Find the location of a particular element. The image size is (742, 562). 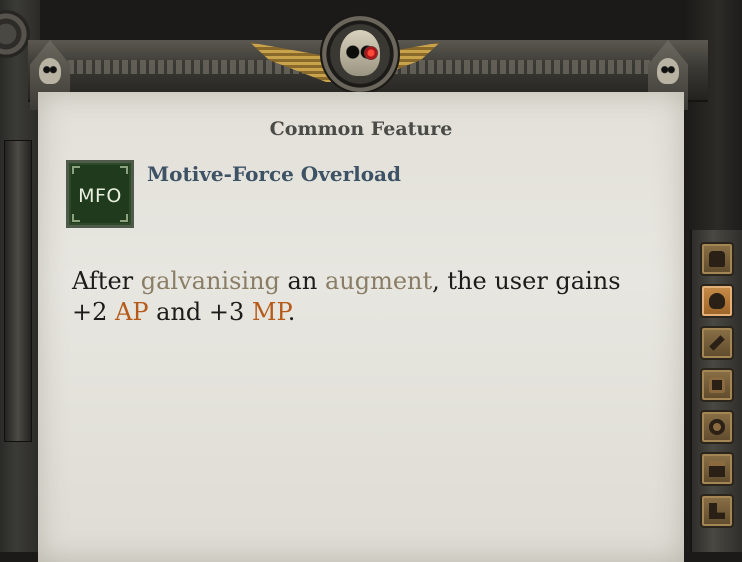

stat-ap: AP is located at coordinates (131, 312).